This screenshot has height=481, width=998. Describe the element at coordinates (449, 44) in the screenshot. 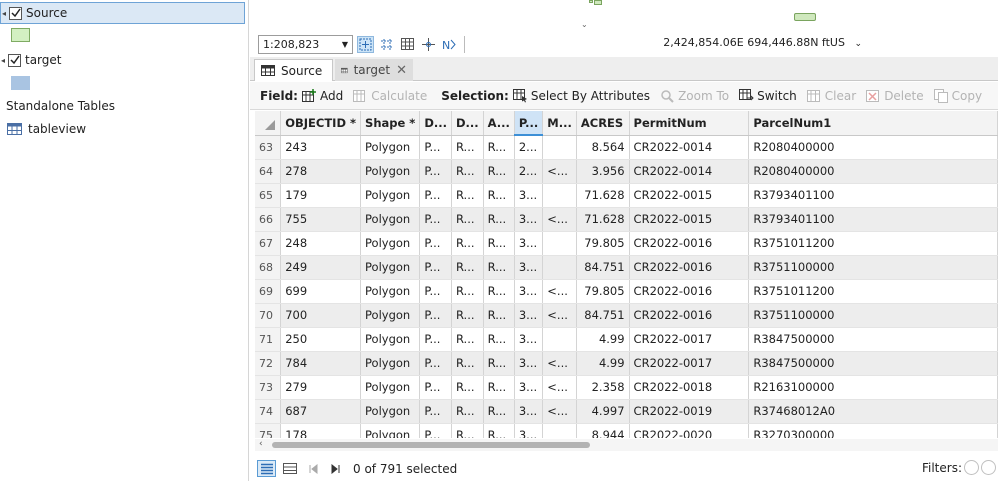

I see `north-arrow-icon: N` at that location.